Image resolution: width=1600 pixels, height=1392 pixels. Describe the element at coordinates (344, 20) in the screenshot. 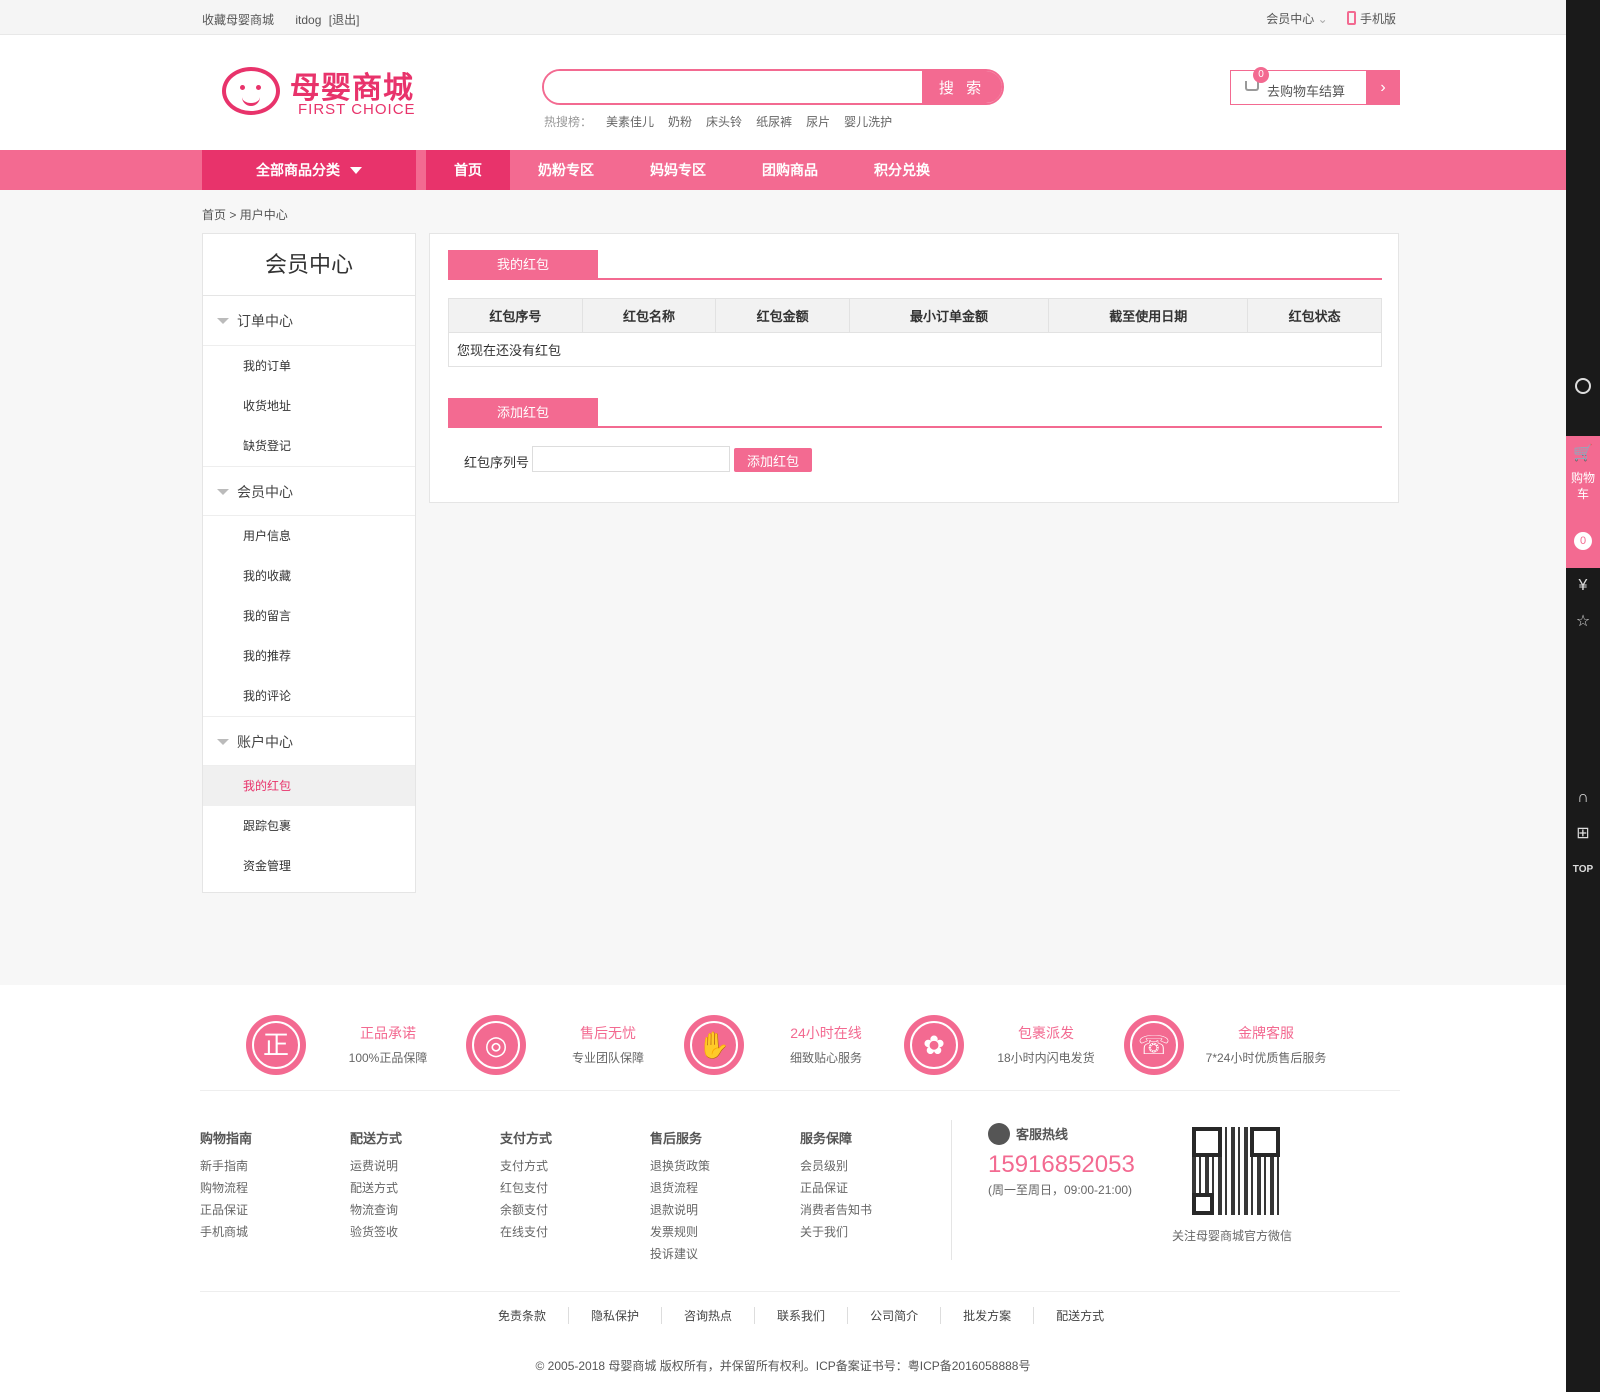

I see `logout-link: [退出]` at that location.